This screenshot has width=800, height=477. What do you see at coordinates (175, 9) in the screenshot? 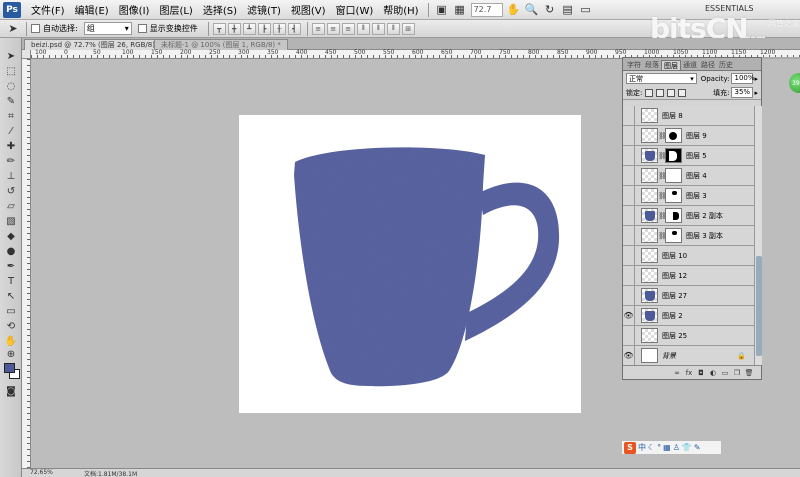
I see `menu-layer: 图层(L)` at bounding box center [175, 9].